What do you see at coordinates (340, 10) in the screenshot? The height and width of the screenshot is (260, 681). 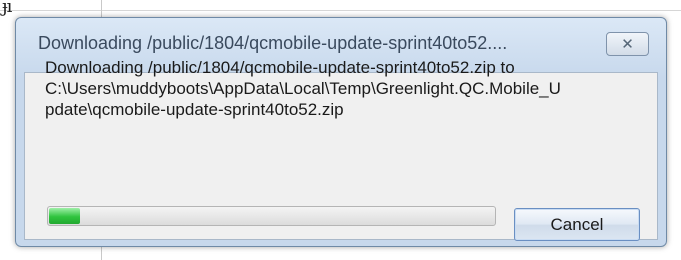 I see `background-divider-horizontal` at bounding box center [340, 10].